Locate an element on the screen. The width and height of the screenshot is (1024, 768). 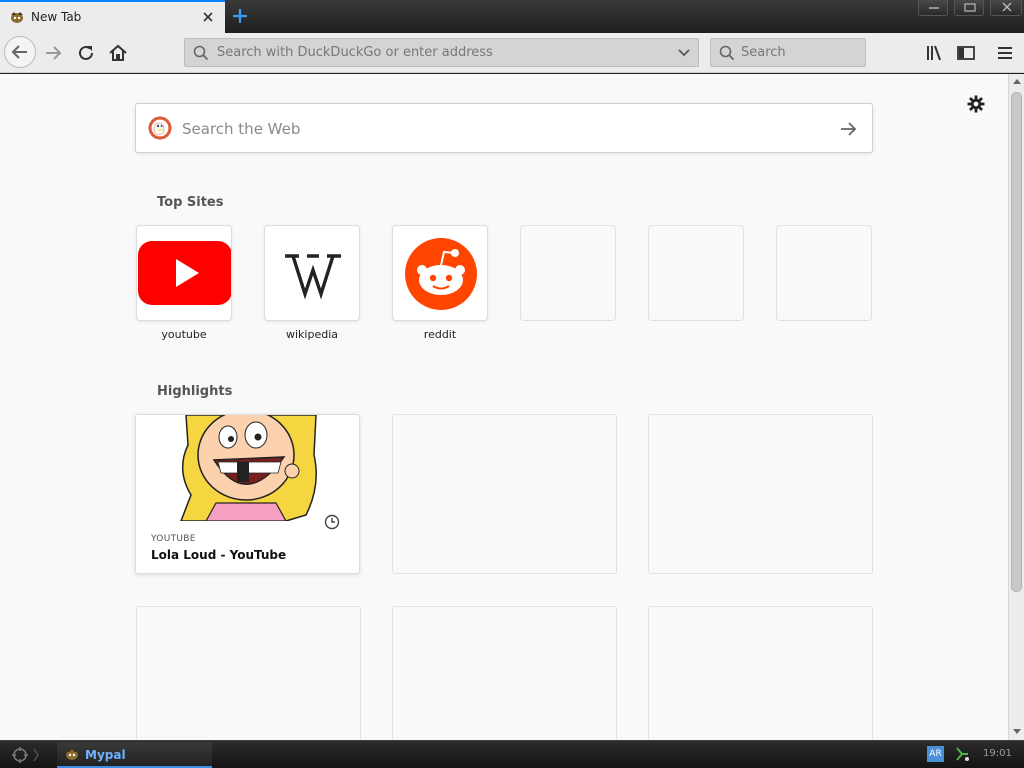
arrow-right-icon is located at coordinates (848, 129).